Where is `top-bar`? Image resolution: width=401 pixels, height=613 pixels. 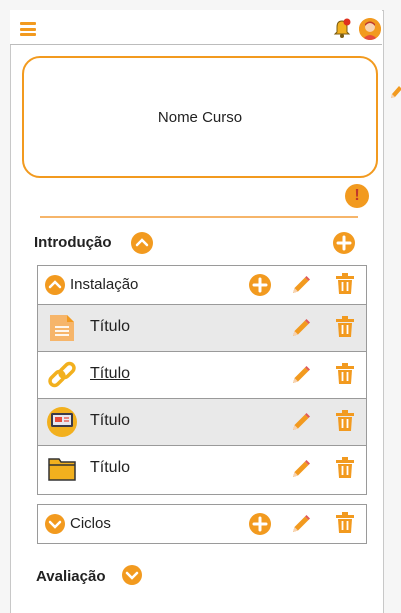
top-bar is located at coordinates (196, 27).